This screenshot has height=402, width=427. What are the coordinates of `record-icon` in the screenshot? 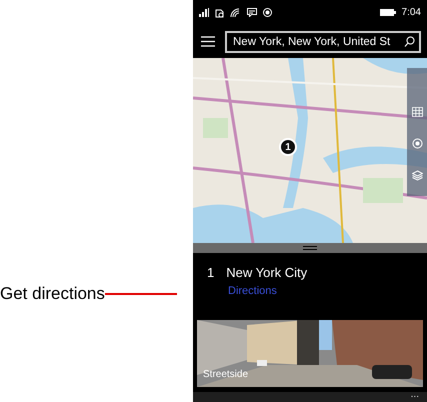 It's located at (267, 12).